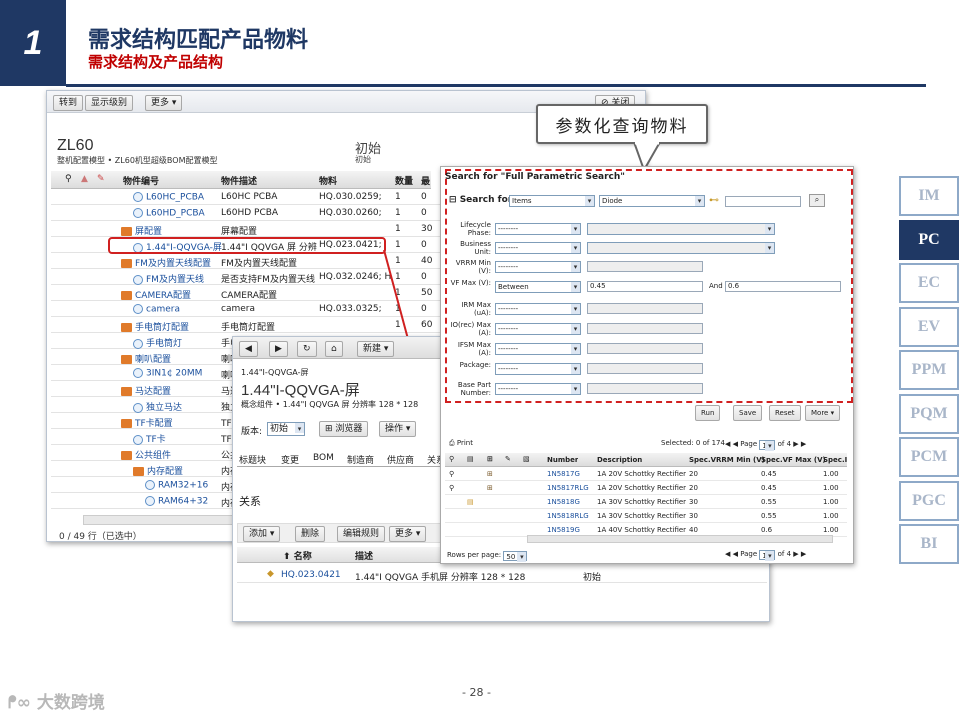  What do you see at coordinates (568, 516) in the screenshot?
I see `result-number: 1N5818RLG` at bounding box center [568, 516].